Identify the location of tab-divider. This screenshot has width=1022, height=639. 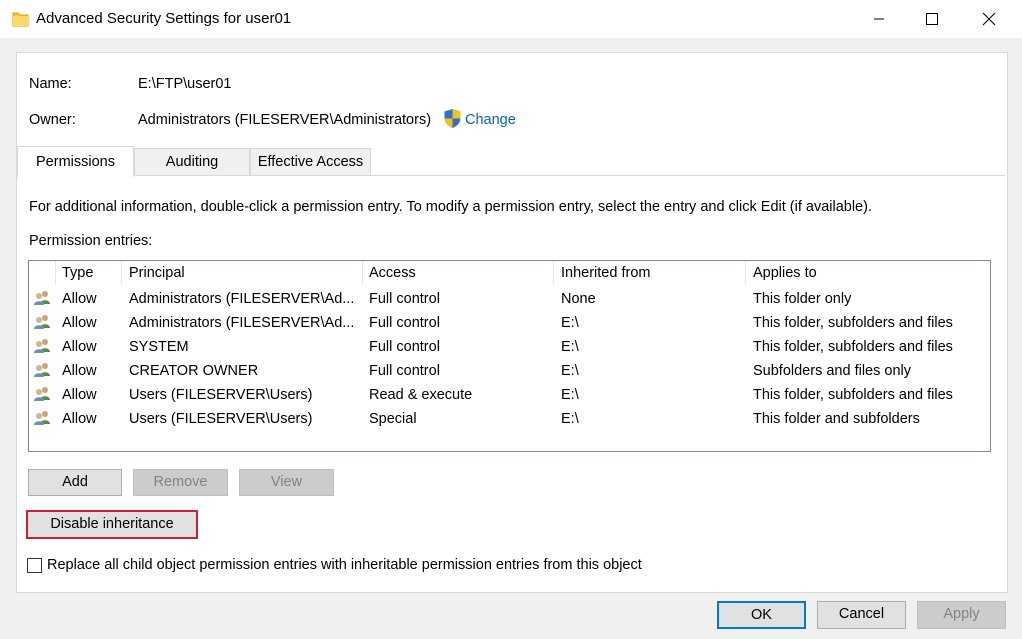
(511, 175).